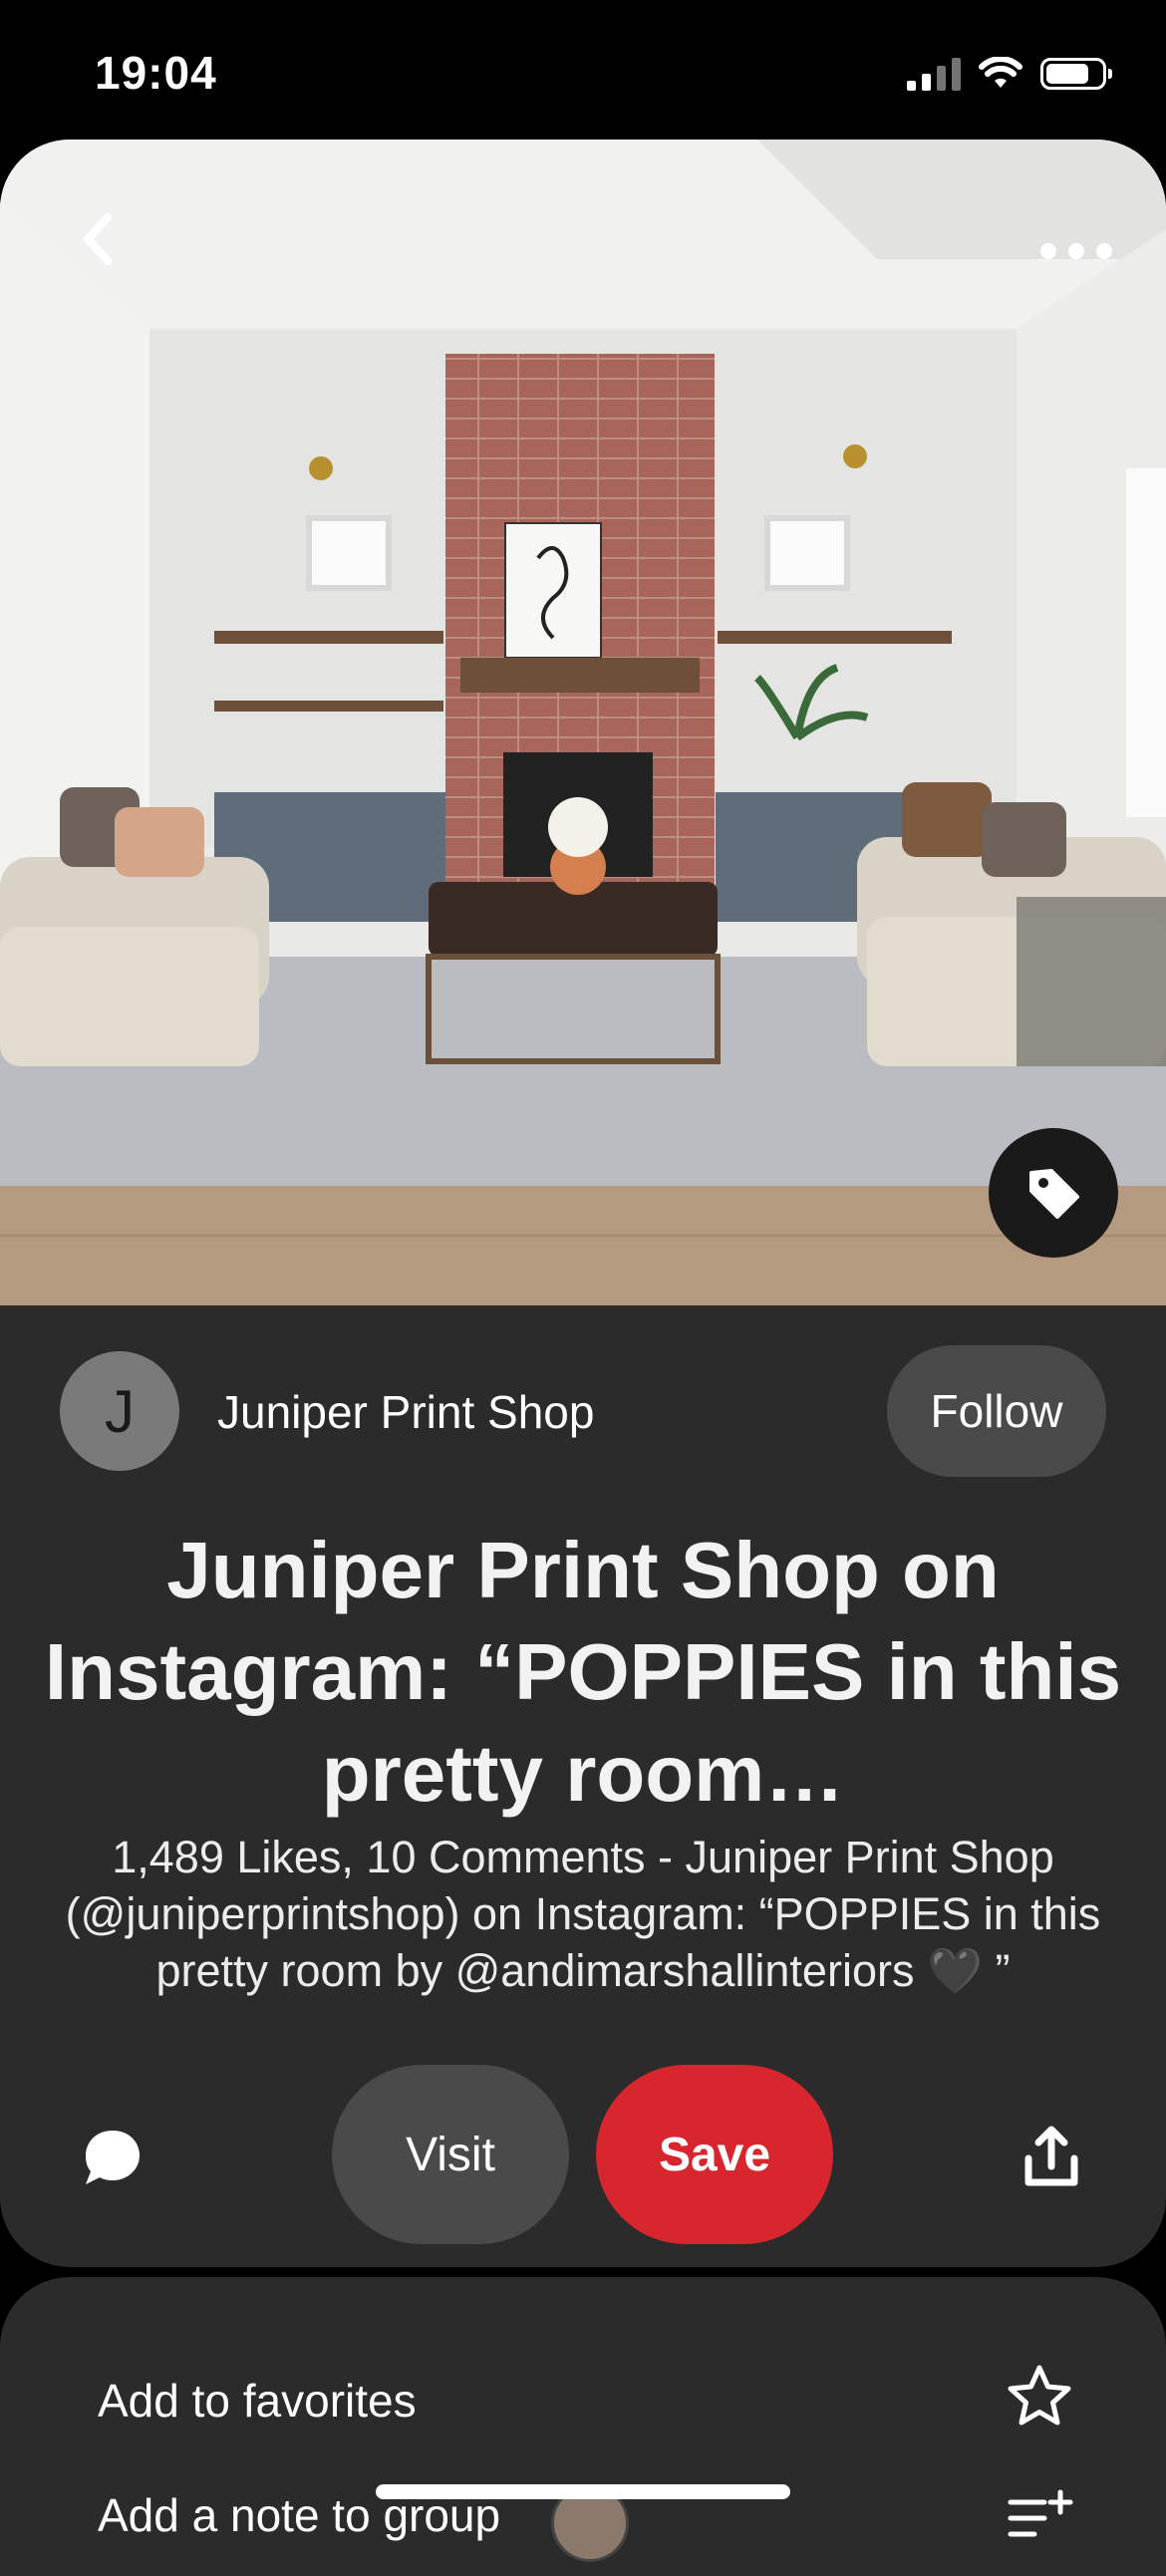 The image size is (1166, 2576). What do you see at coordinates (583, 70) in the screenshot?
I see `status-bar: 19:04` at bounding box center [583, 70].